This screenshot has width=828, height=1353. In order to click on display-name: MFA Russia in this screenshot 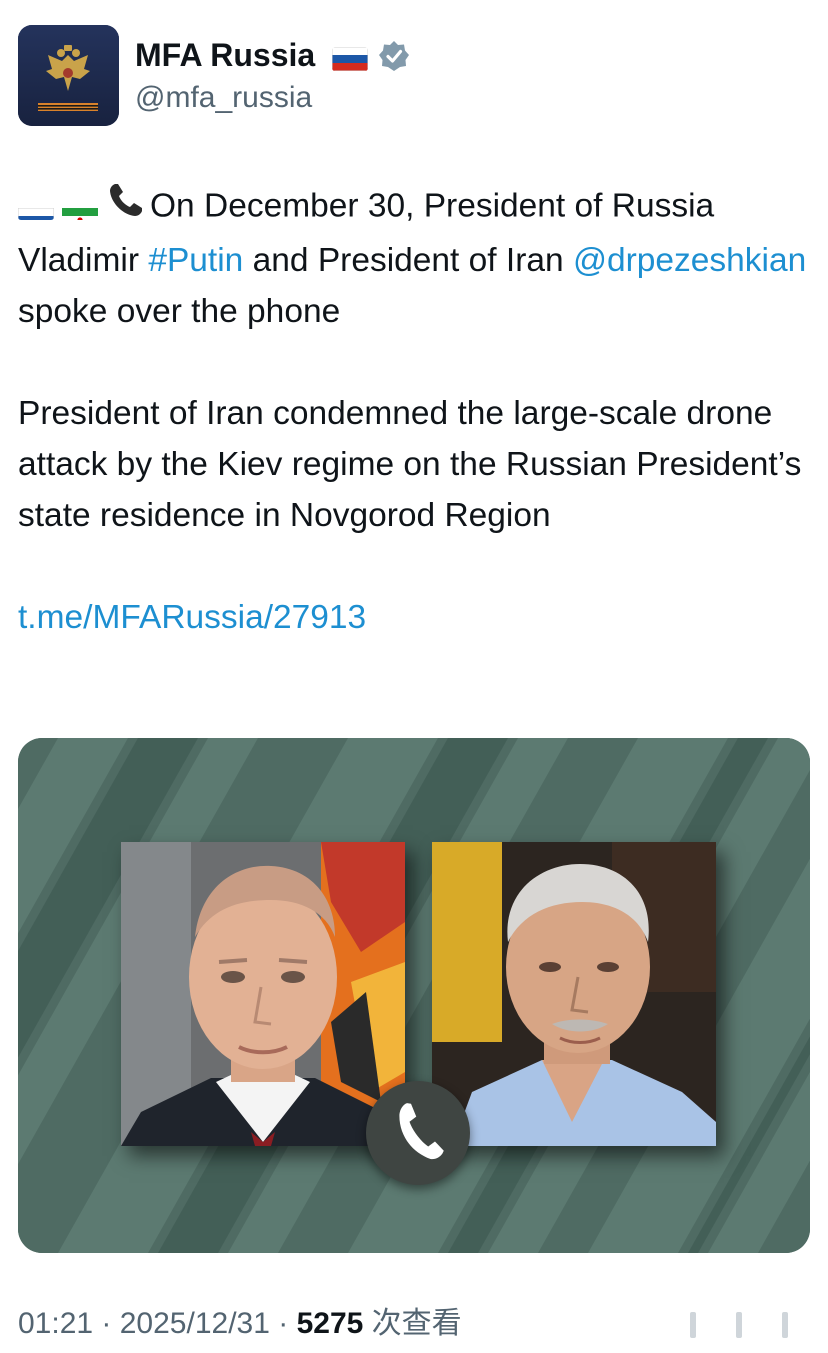, I will do `click(225, 55)`.